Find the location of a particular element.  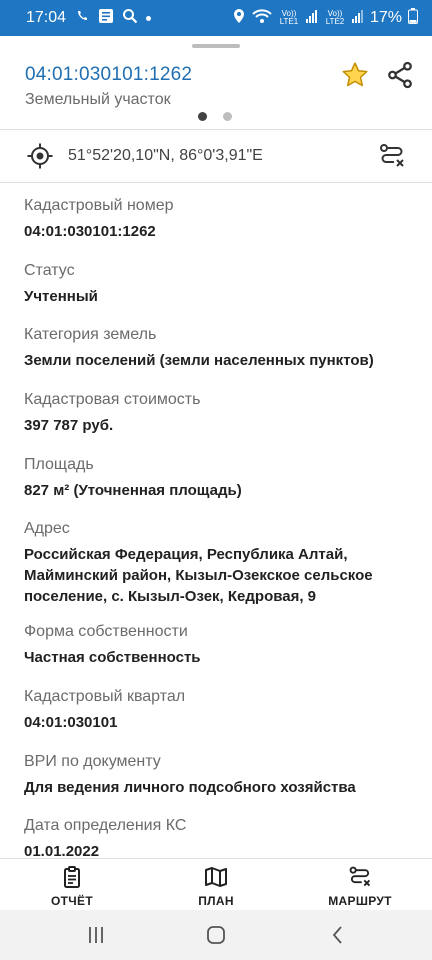

field-label: Форма собственности is located at coordinates (106, 631).